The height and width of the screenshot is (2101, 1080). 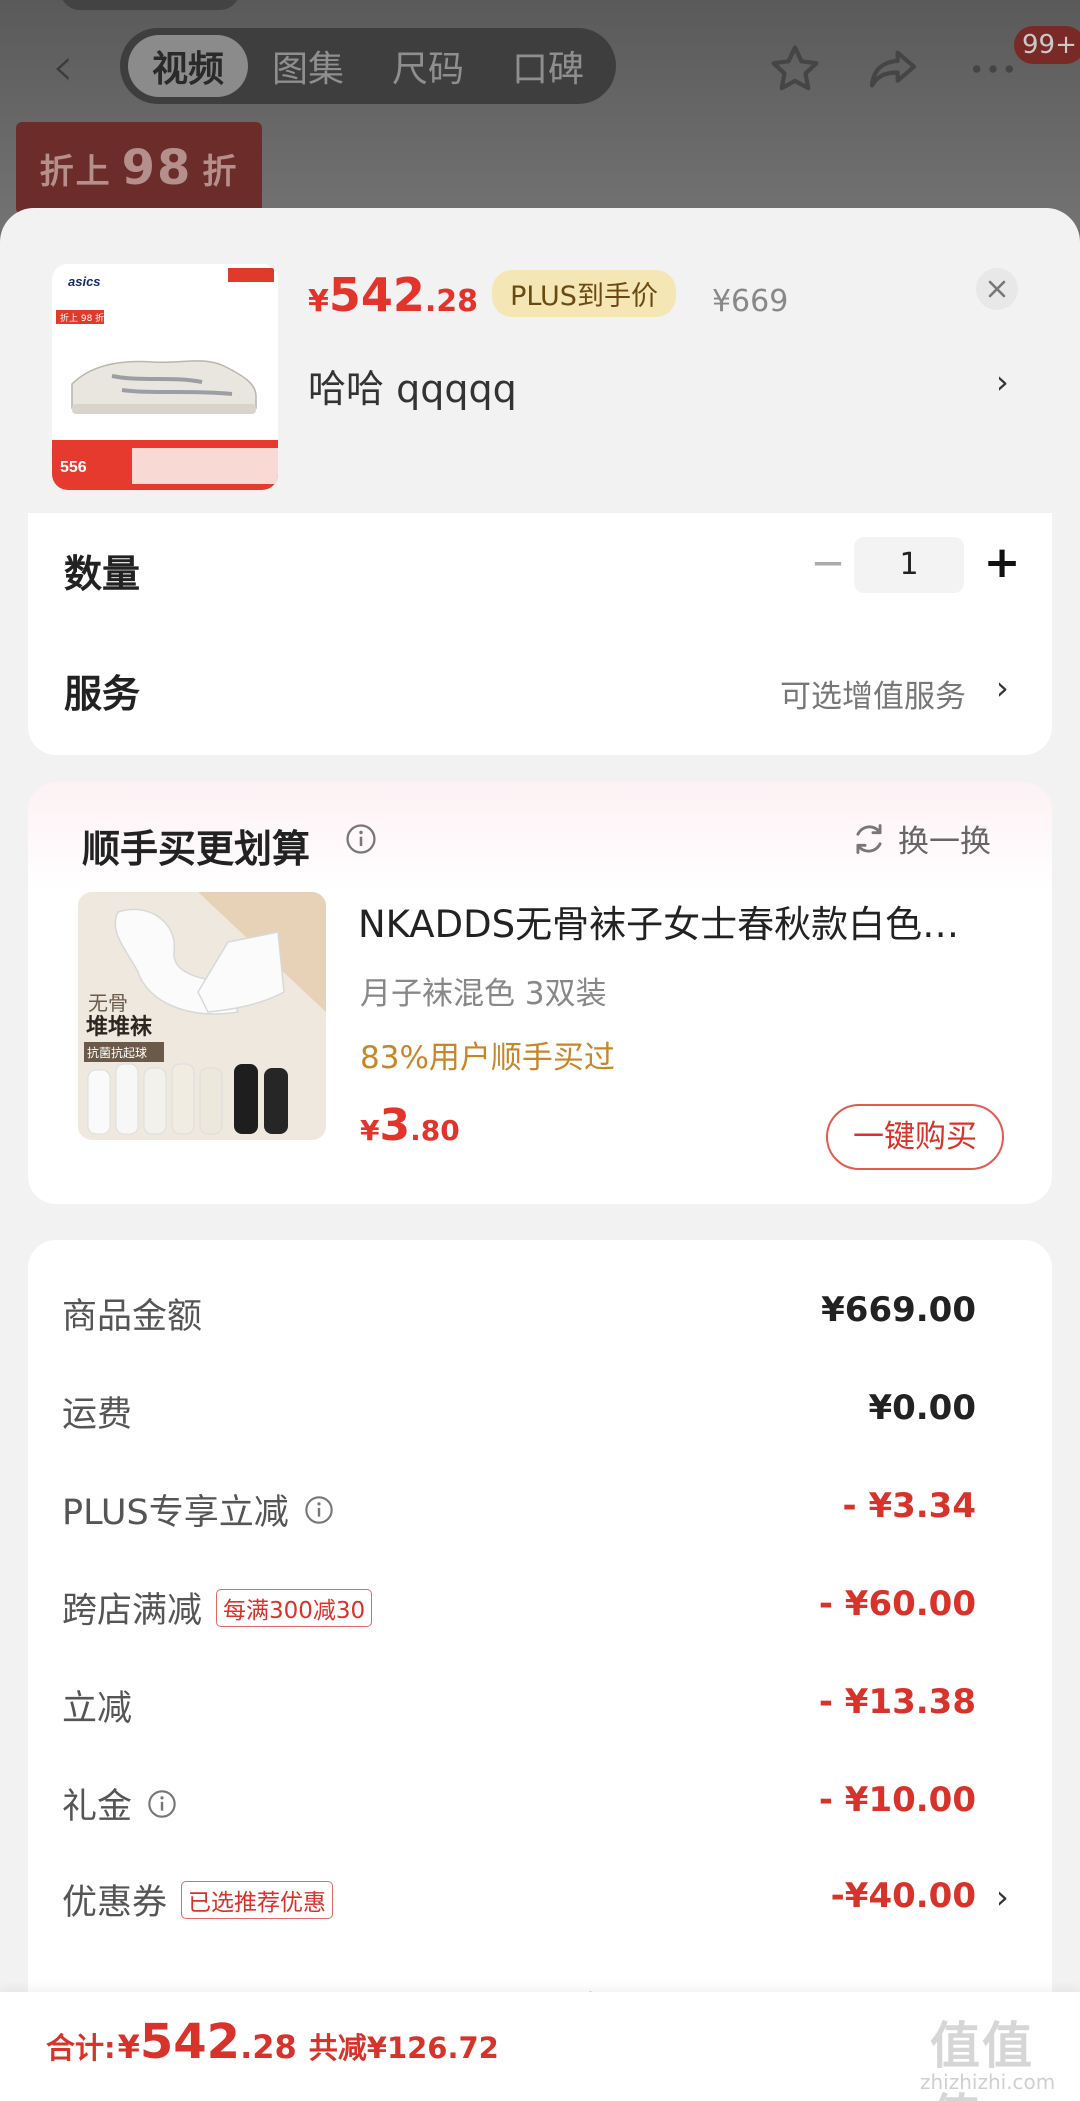 What do you see at coordinates (540, 634) in the screenshot?
I see `options-card: 数量 − 1 + 服务 可选增值服务 ›` at bounding box center [540, 634].